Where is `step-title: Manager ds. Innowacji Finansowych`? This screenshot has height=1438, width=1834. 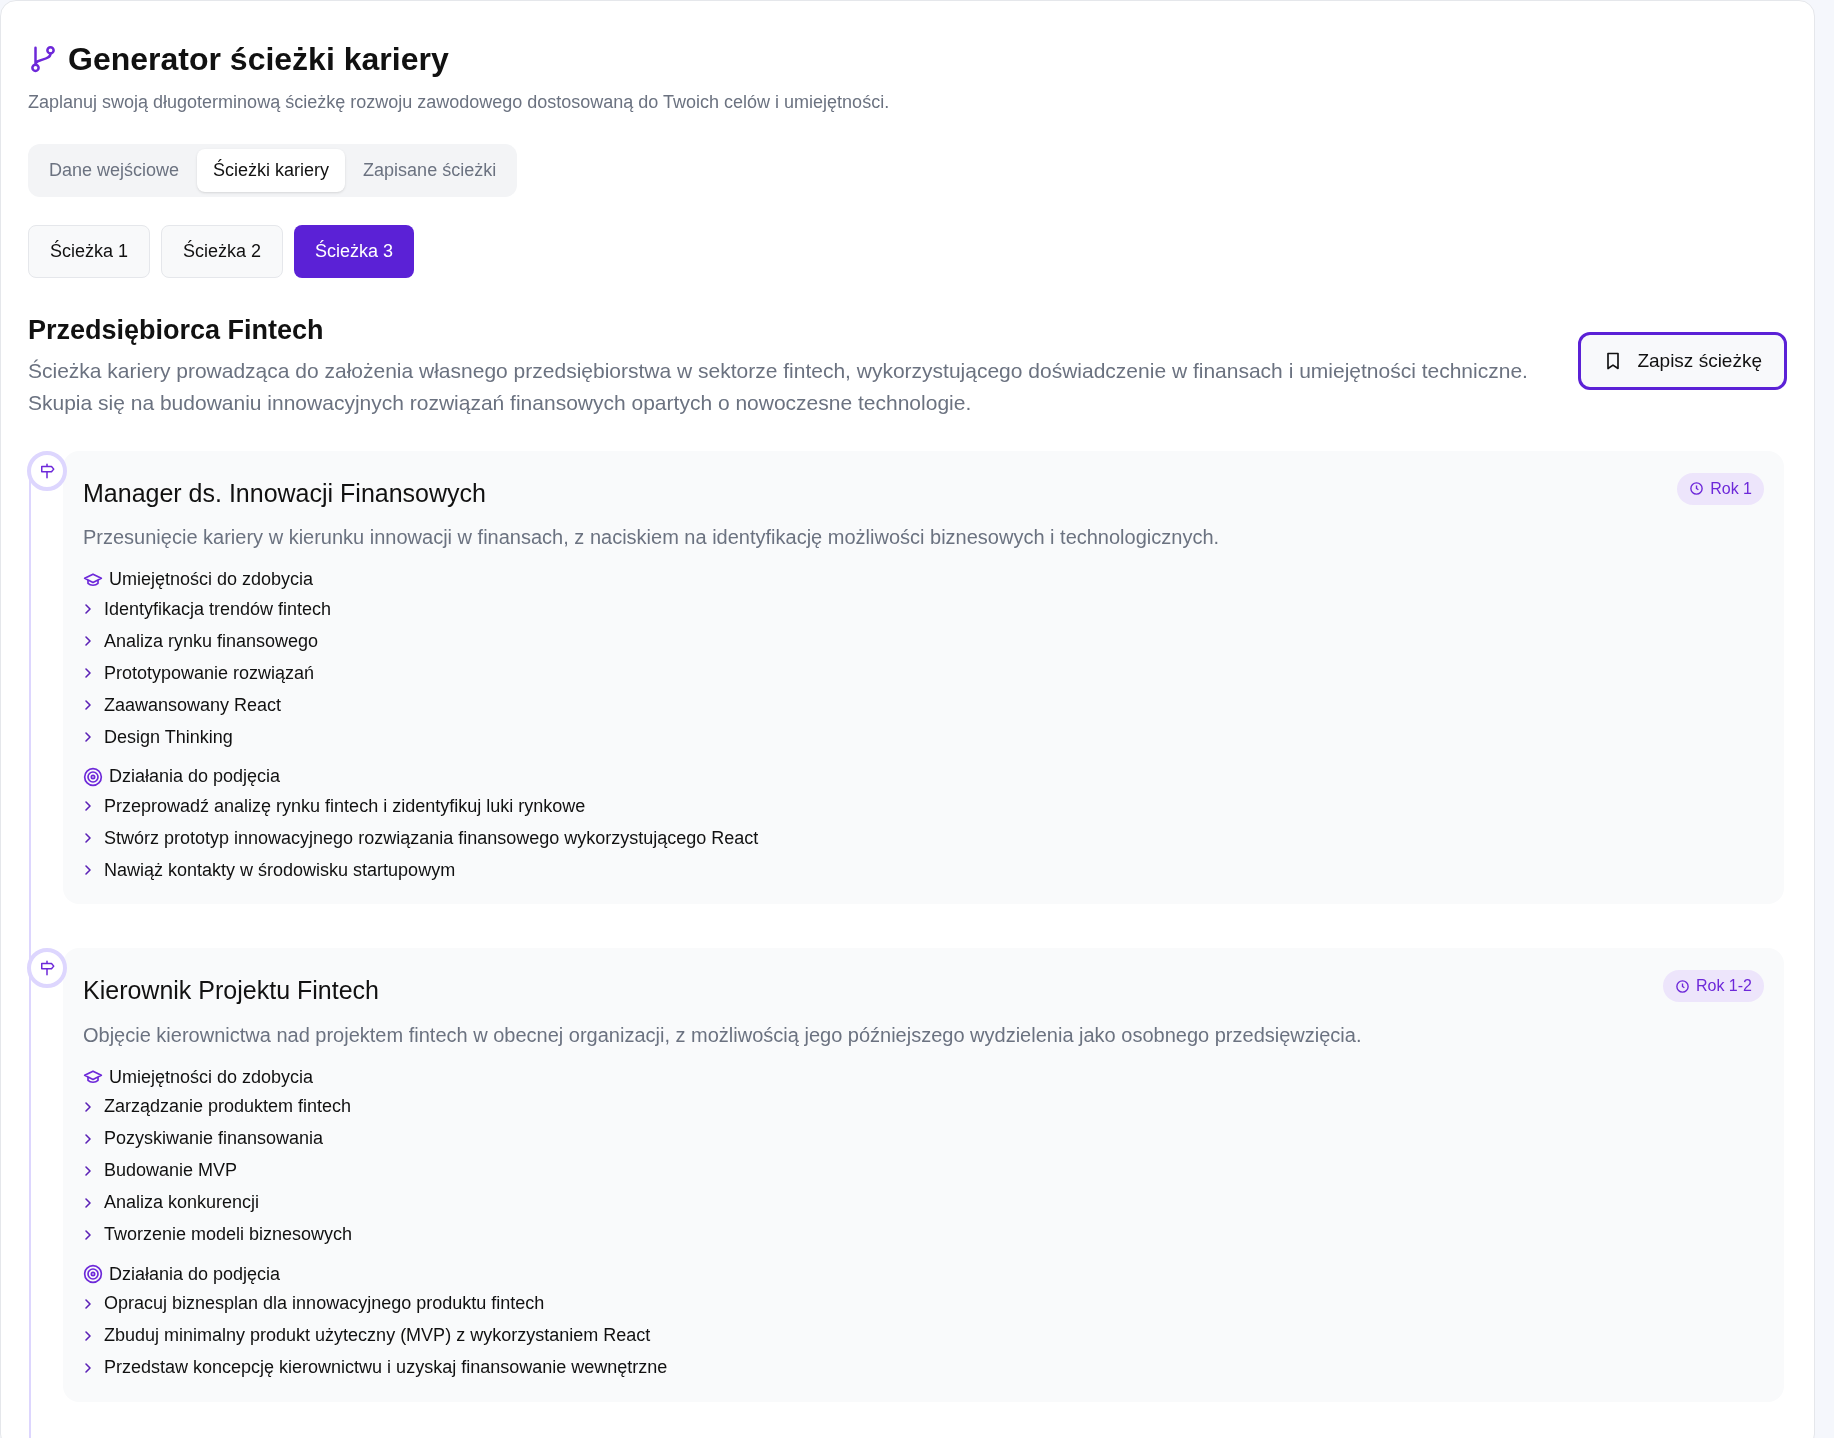 step-title: Manager ds. Innowacji Finansowych is located at coordinates (284, 493).